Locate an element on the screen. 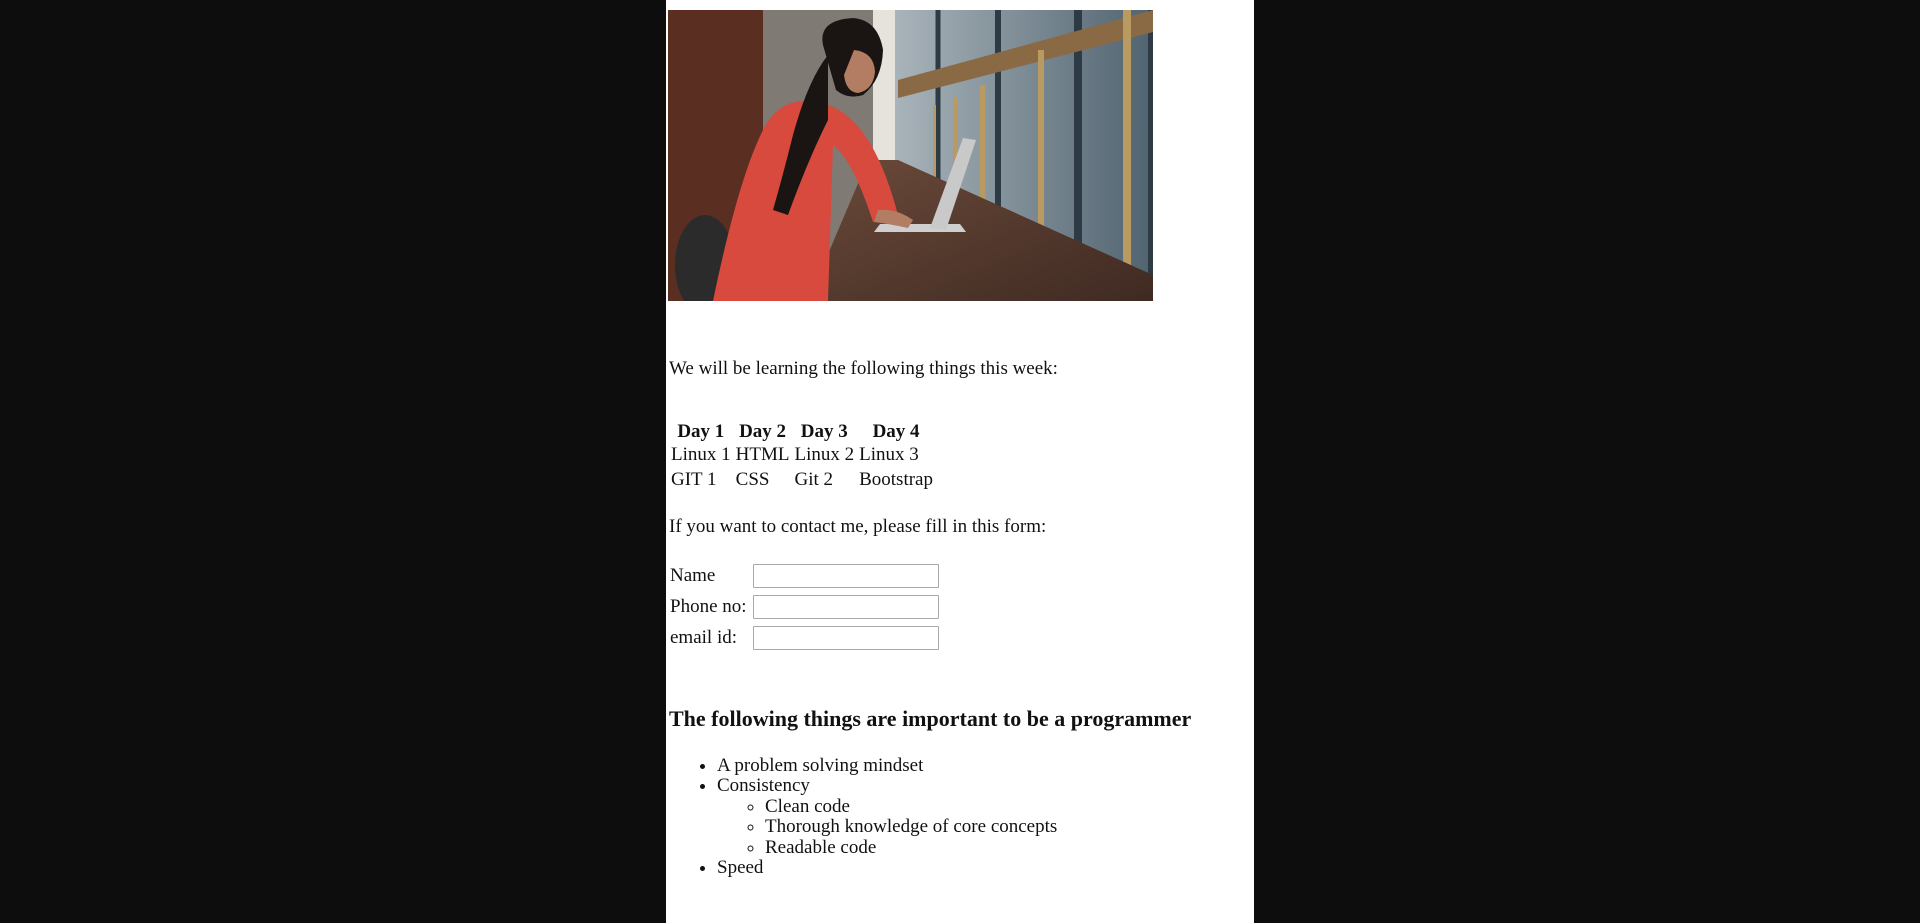 This screenshot has width=1920, height=923. form-row-phone: Phone no: is located at coordinates (806, 607).